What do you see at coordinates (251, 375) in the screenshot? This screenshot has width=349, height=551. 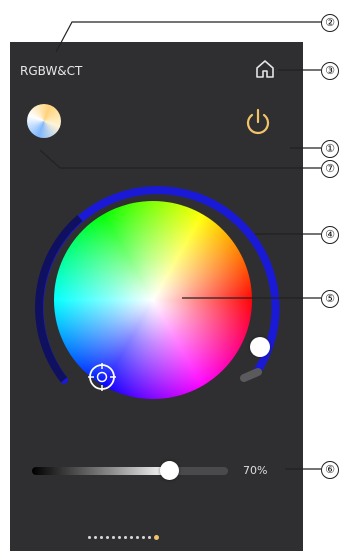 I see `ring-inactive-arc` at bounding box center [251, 375].